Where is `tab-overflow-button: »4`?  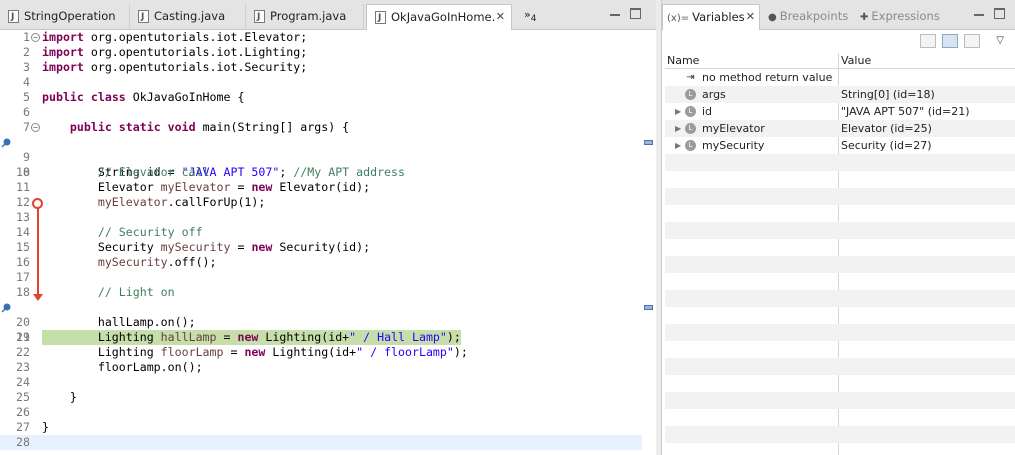
tab-overflow-button: »4 is located at coordinates (530, 16).